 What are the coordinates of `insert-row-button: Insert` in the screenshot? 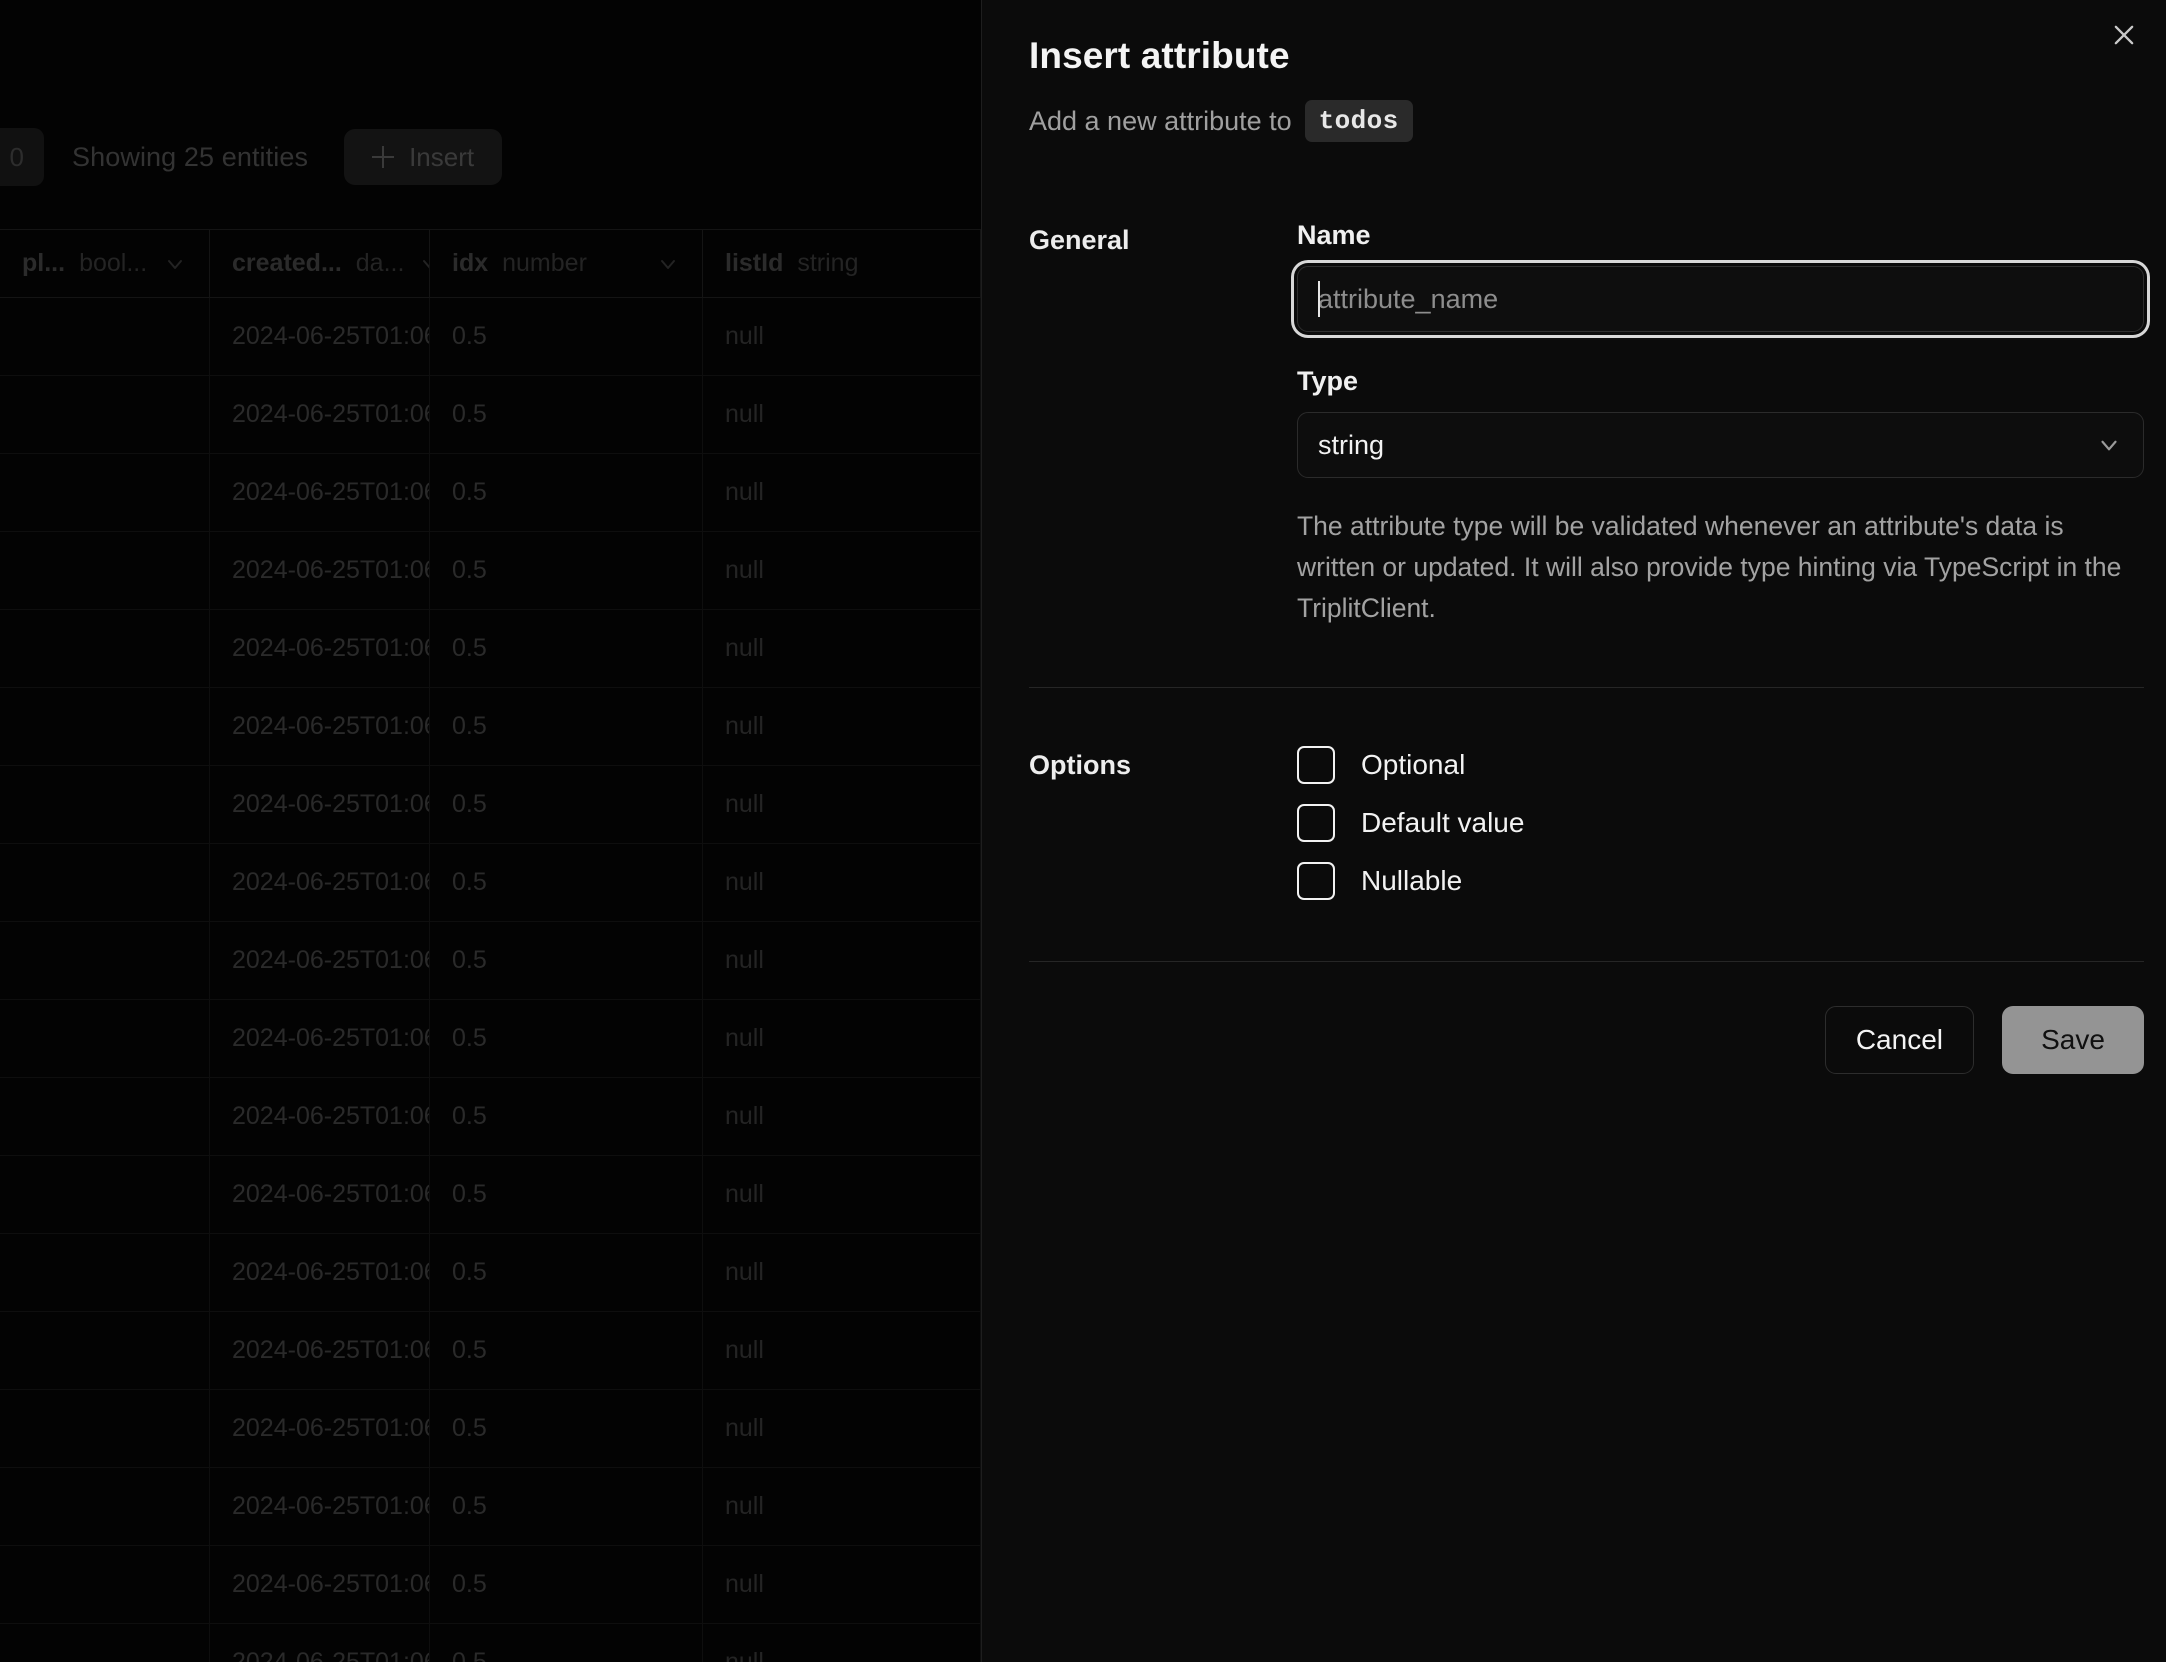 It's located at (423, 157).